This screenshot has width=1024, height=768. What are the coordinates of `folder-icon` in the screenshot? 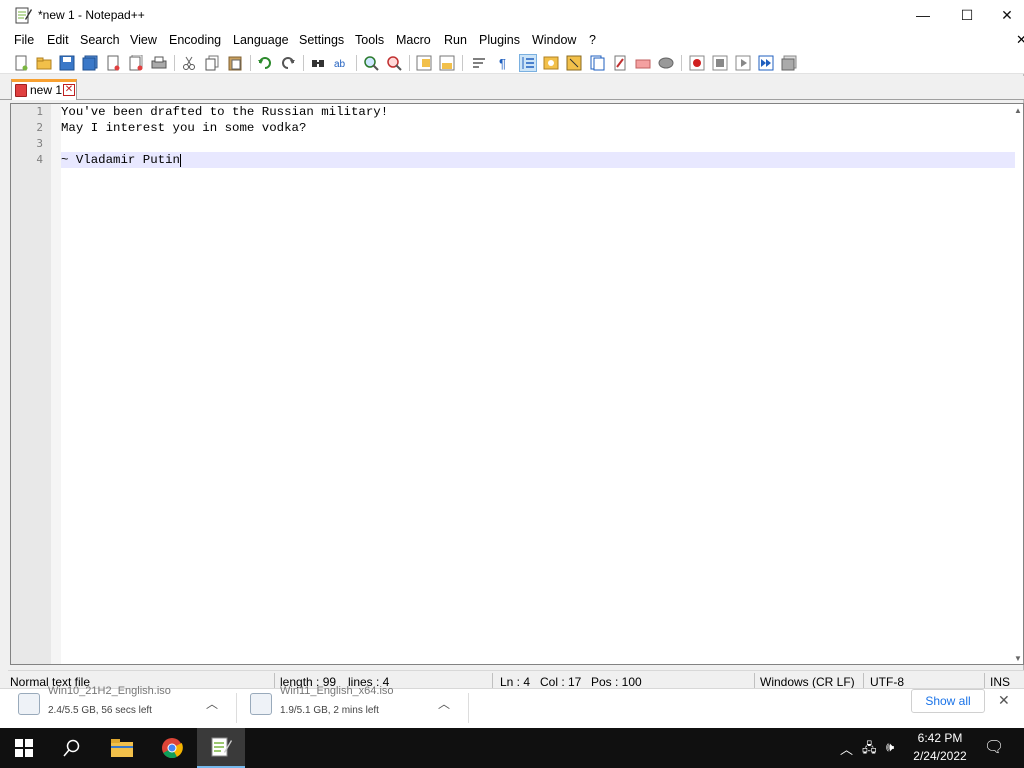 It's located at (122, 748).